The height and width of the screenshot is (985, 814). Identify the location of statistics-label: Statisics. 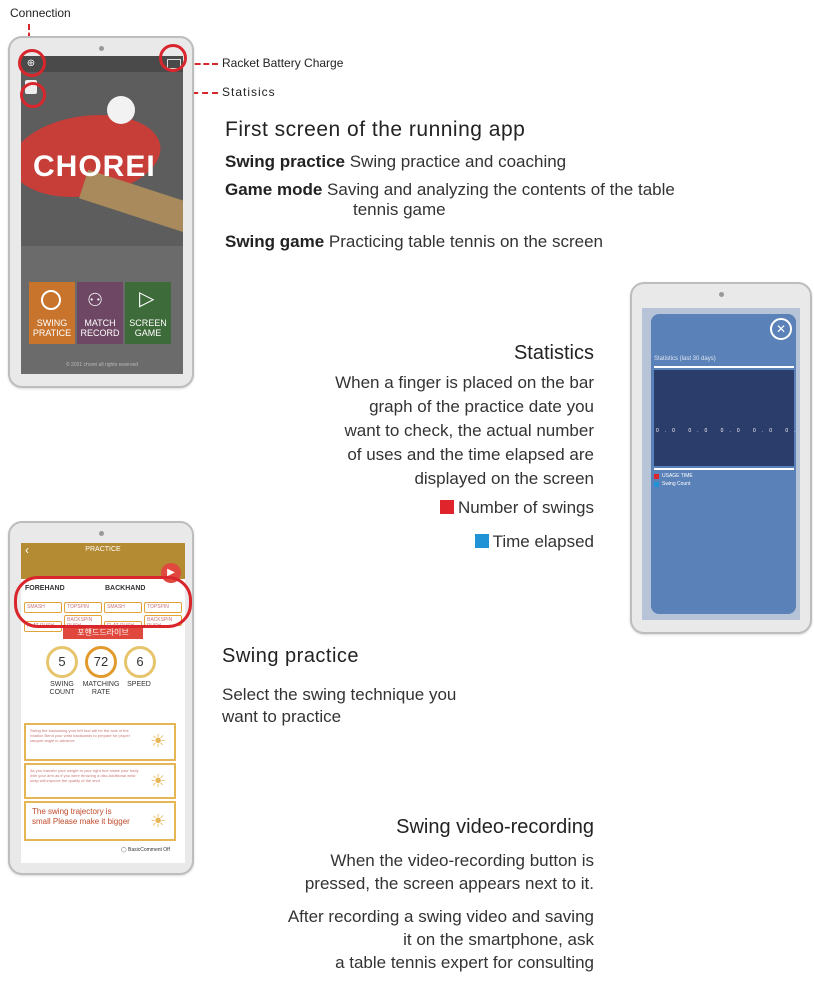
(249, 92).